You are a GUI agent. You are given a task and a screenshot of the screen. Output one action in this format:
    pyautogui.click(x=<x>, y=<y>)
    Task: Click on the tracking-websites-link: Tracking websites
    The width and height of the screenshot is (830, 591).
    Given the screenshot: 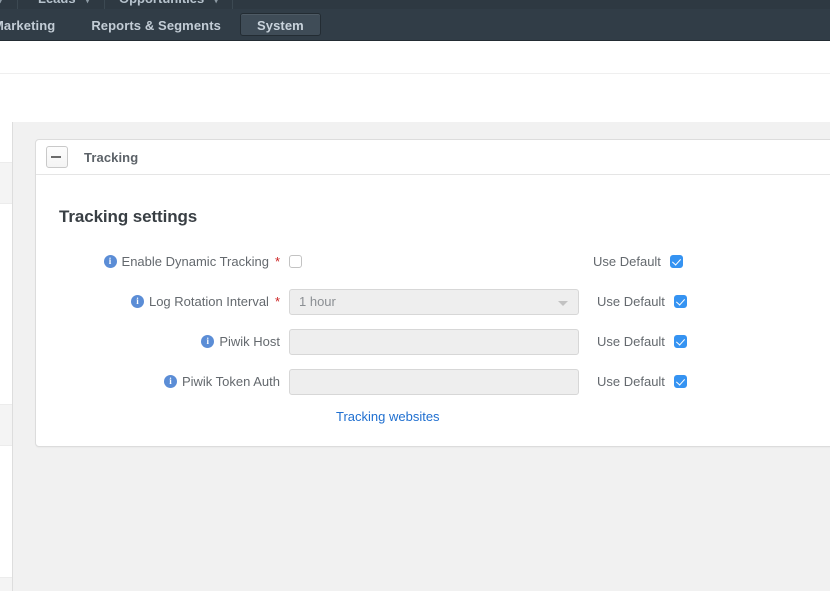 What is the action you would take?
    pyautogui.click(x=388, y=416)
    